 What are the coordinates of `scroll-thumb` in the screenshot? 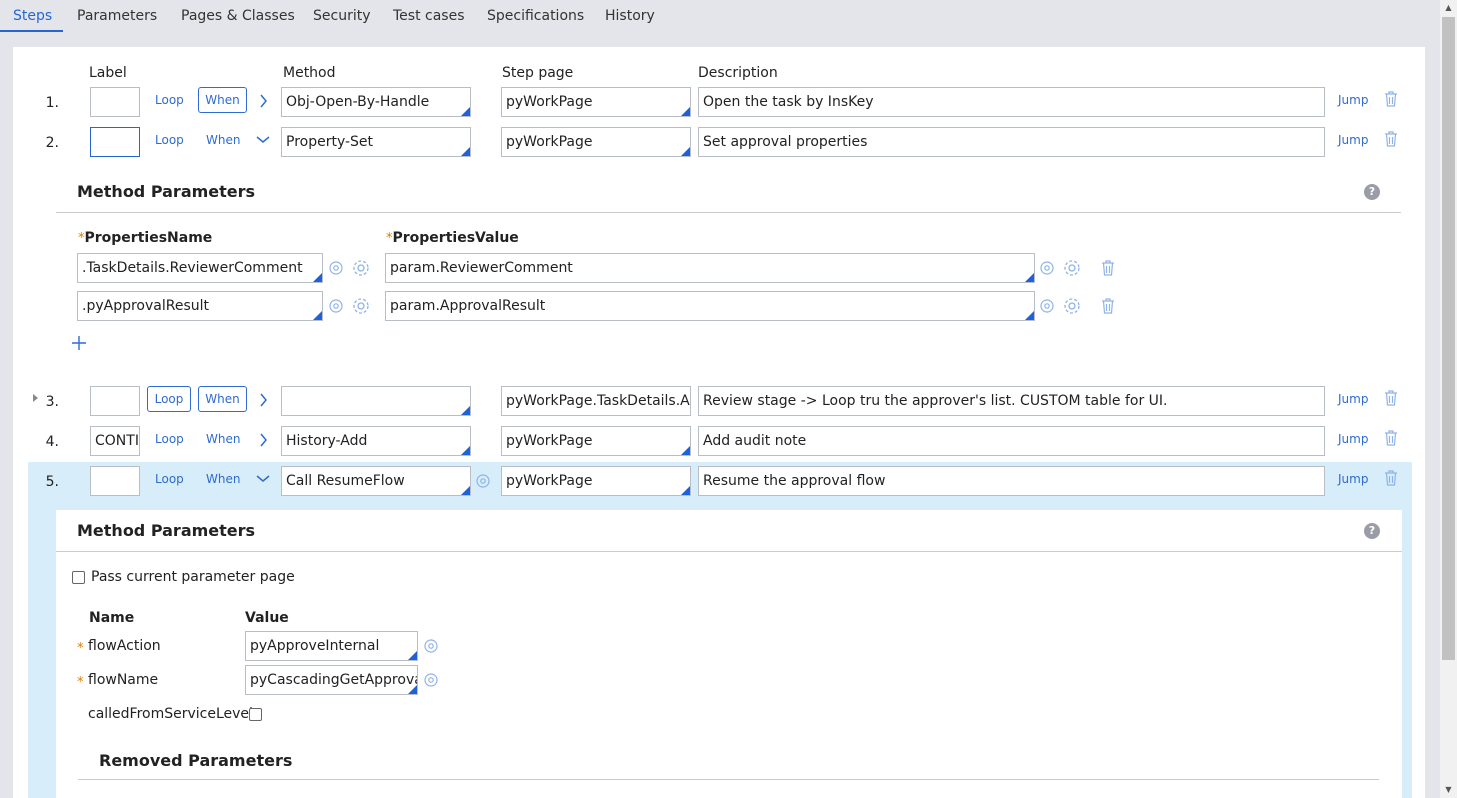 It's located at (1448, 338).